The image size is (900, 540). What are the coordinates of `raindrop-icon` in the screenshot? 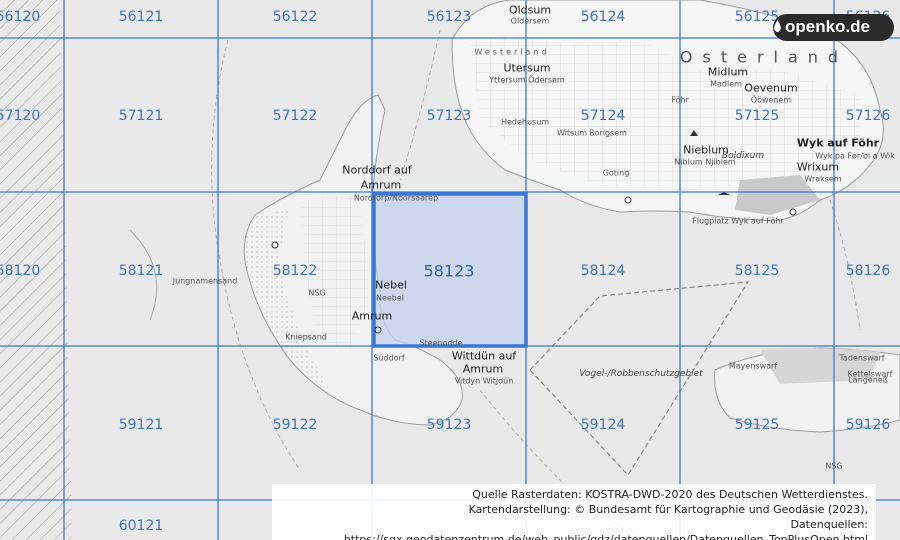 It's located at (777, 26).